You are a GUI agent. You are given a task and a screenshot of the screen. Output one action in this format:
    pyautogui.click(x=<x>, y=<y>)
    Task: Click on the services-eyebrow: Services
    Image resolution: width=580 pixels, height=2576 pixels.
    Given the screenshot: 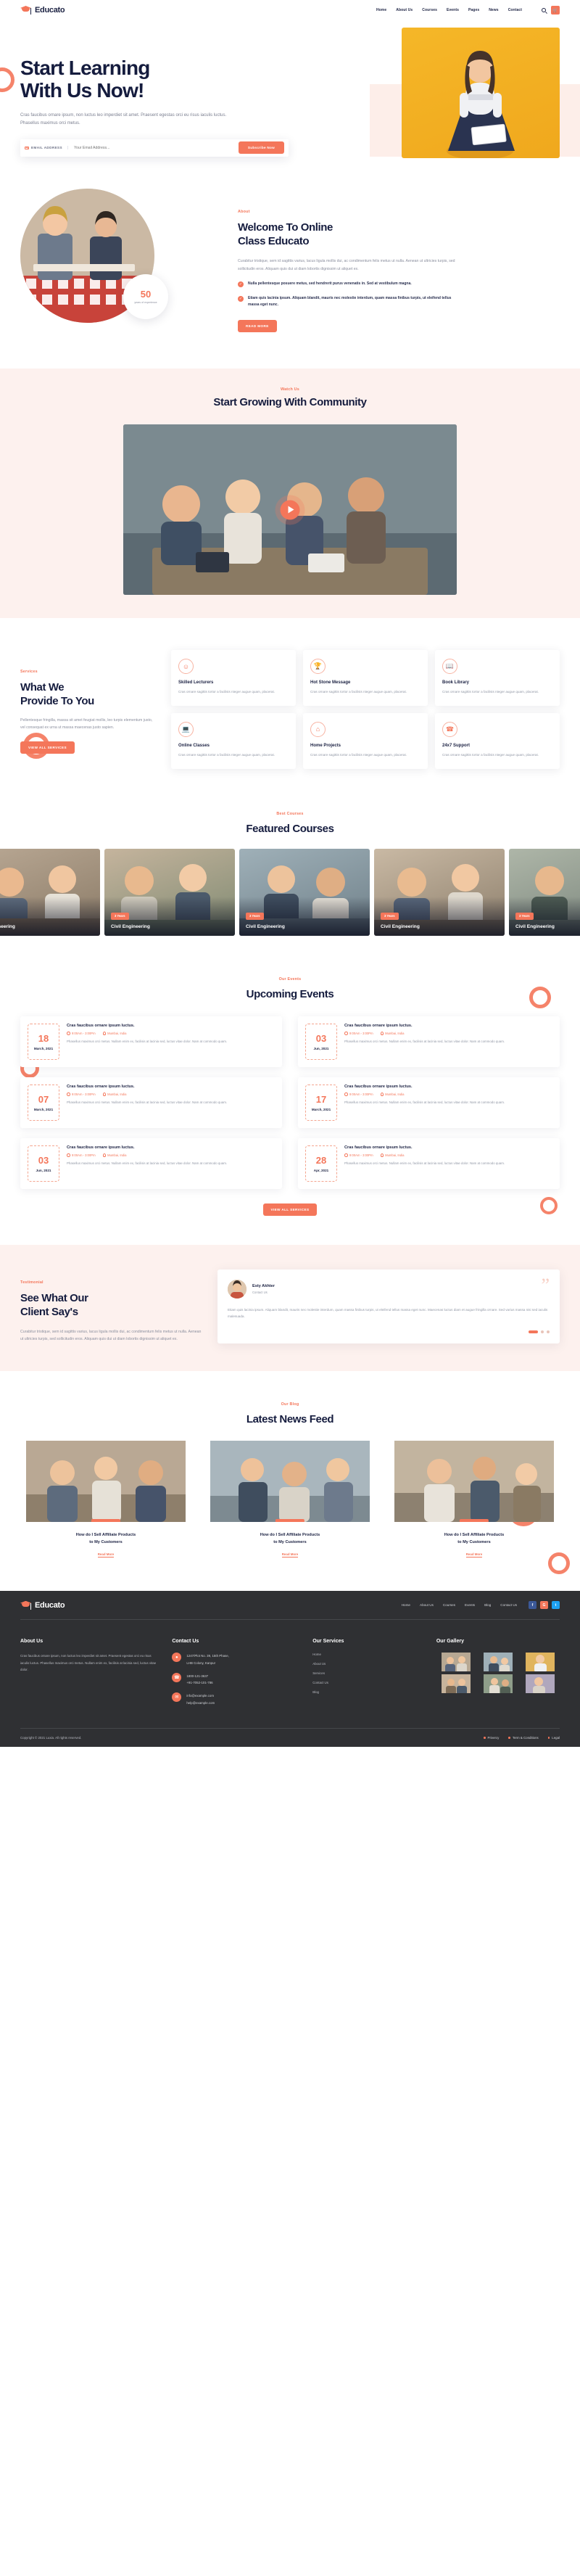 What is the action you would take?
    pyautogui.click(x=29, y=672)
    